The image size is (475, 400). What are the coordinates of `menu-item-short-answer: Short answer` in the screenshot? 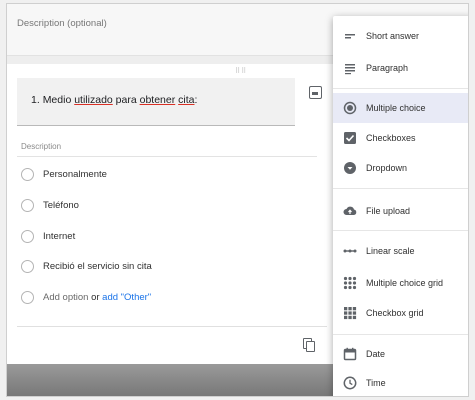 It's located at (400, 36).